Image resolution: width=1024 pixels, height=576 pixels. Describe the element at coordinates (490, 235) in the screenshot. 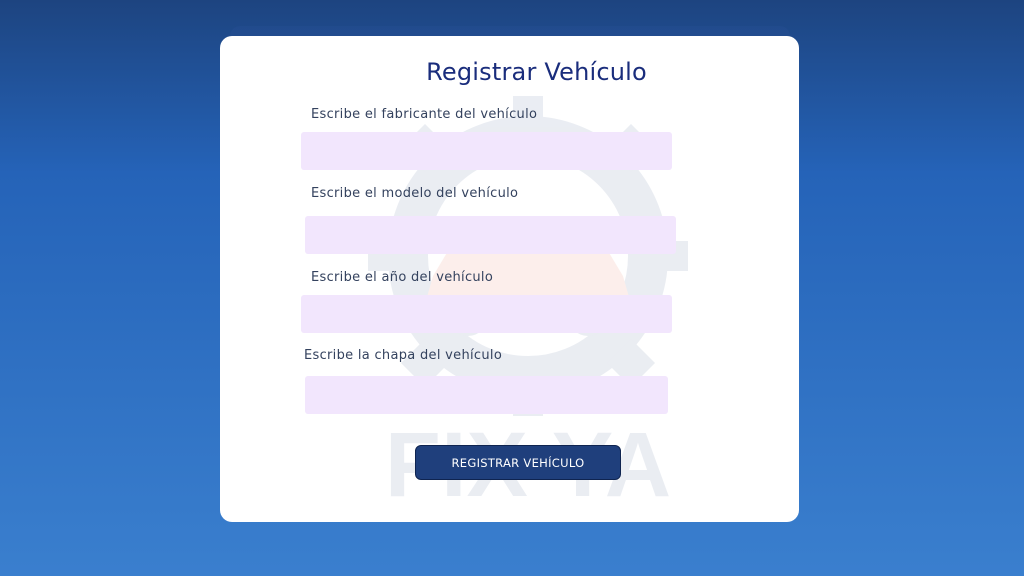

I see `model-input` at that location.